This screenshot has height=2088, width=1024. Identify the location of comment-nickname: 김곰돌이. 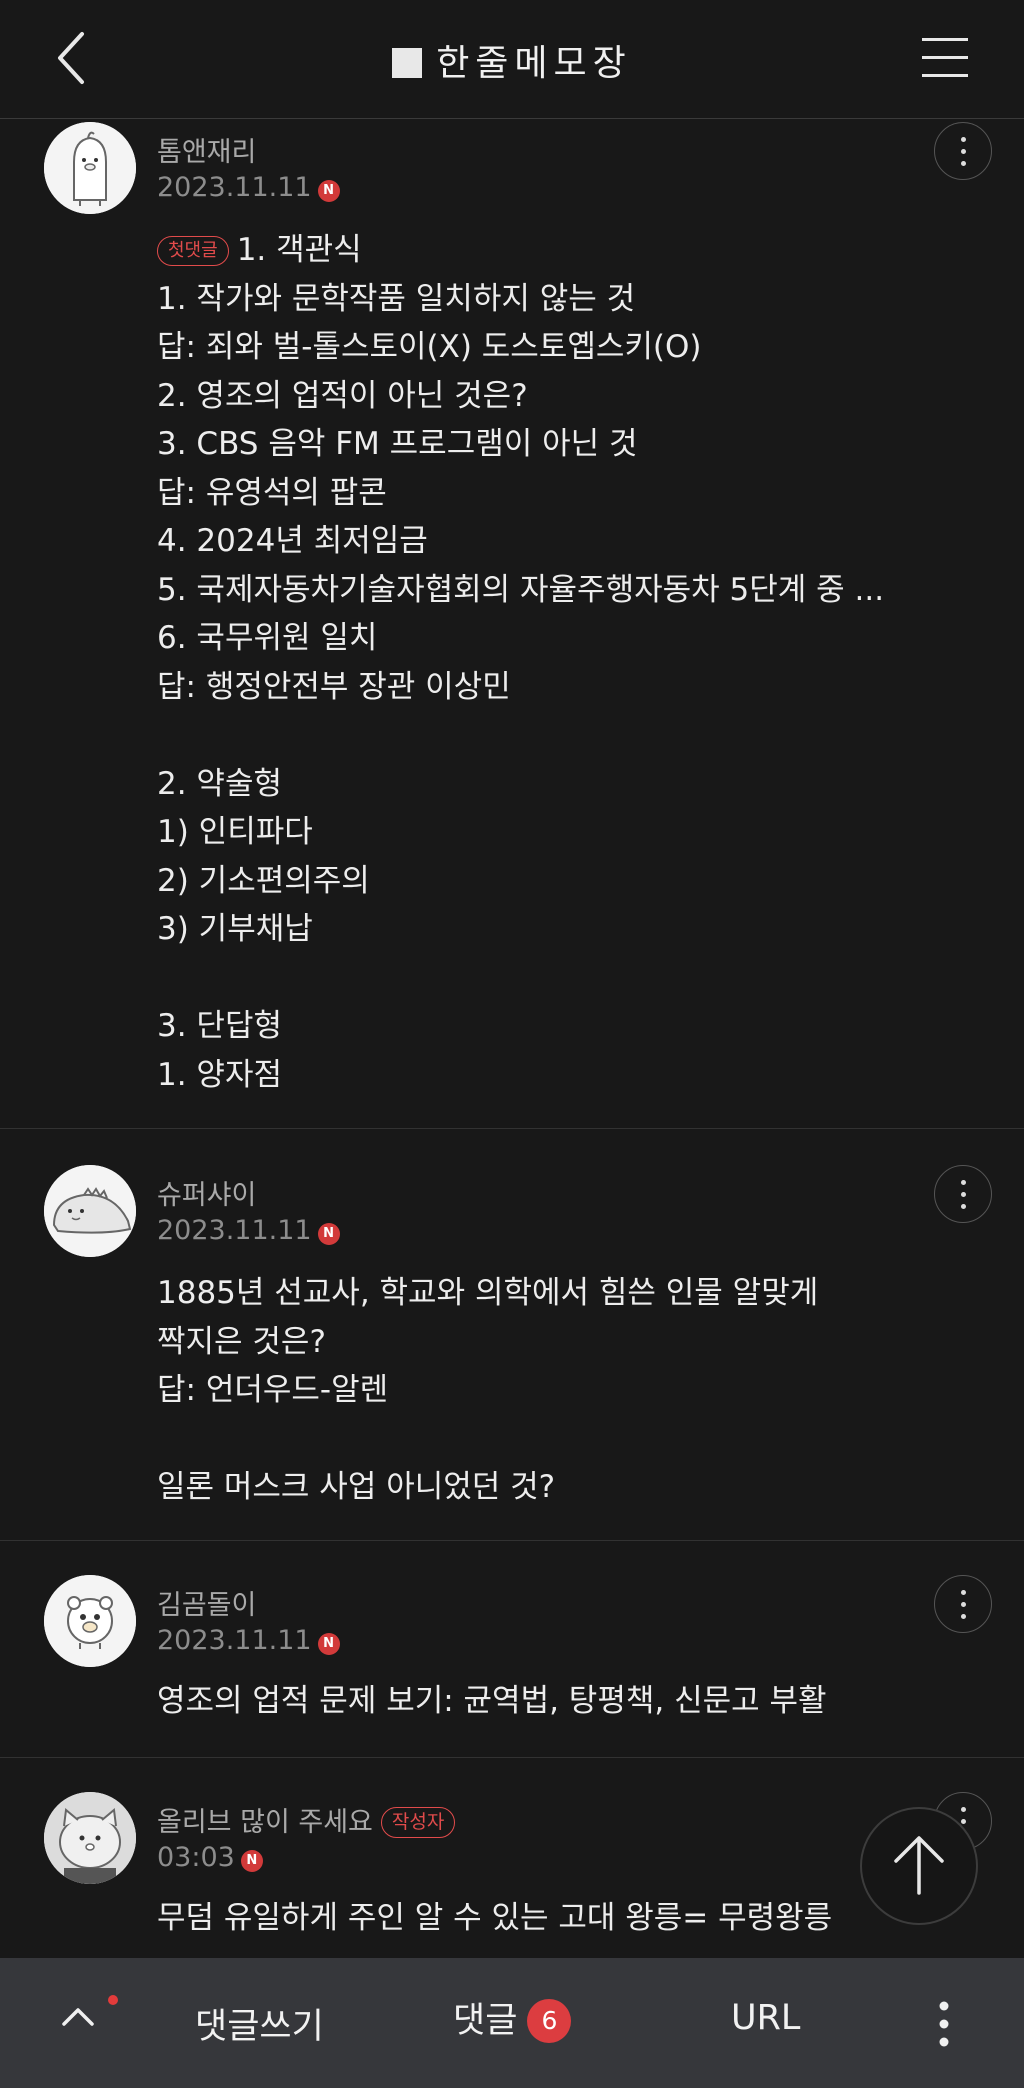
(206, 1602).